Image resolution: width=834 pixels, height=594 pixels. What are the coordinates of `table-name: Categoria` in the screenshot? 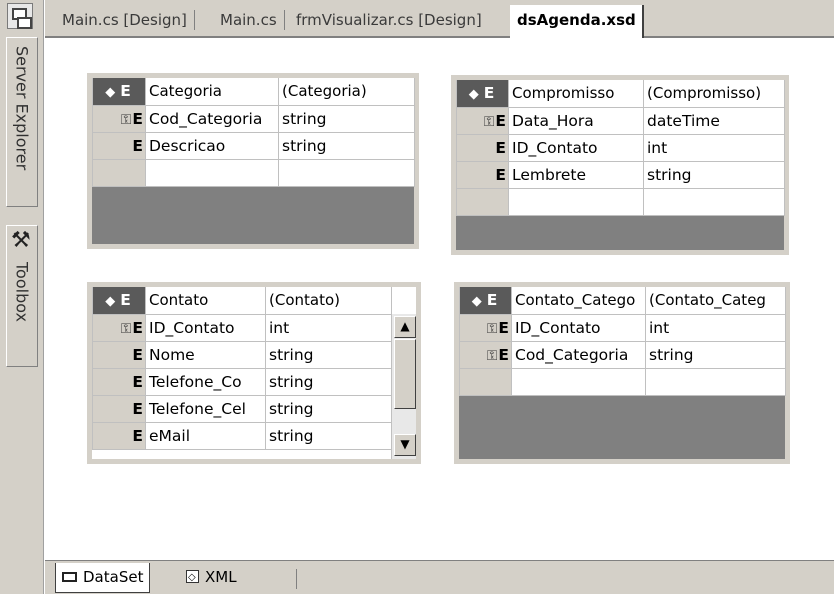 It's located at (212, 92).